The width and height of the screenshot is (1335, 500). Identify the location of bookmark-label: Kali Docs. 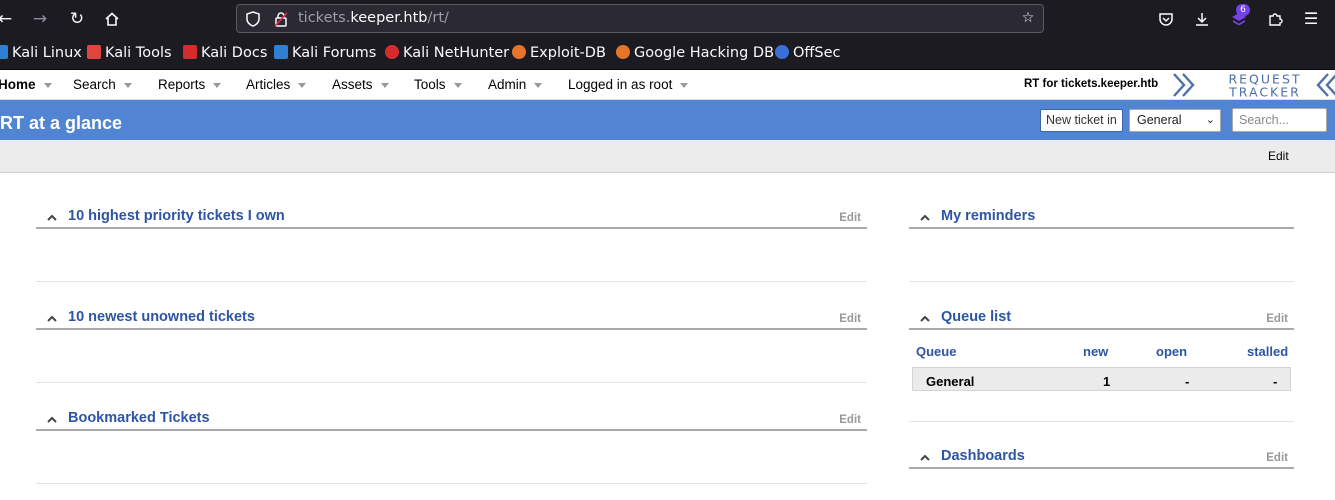
(234, 53).